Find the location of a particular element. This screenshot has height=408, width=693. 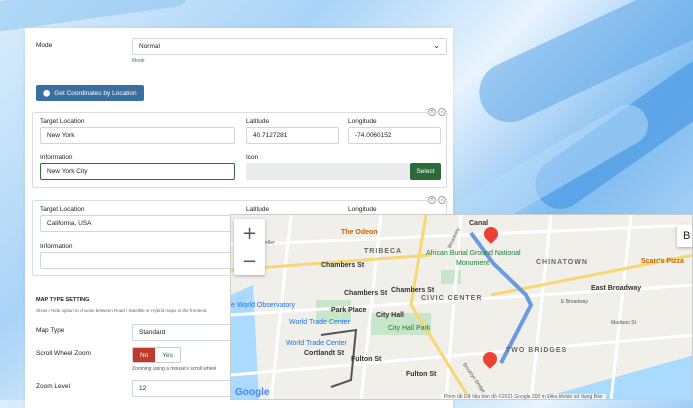

get-coordinates-label: Get Coordinates by Location is located at coordinates (95, 93).